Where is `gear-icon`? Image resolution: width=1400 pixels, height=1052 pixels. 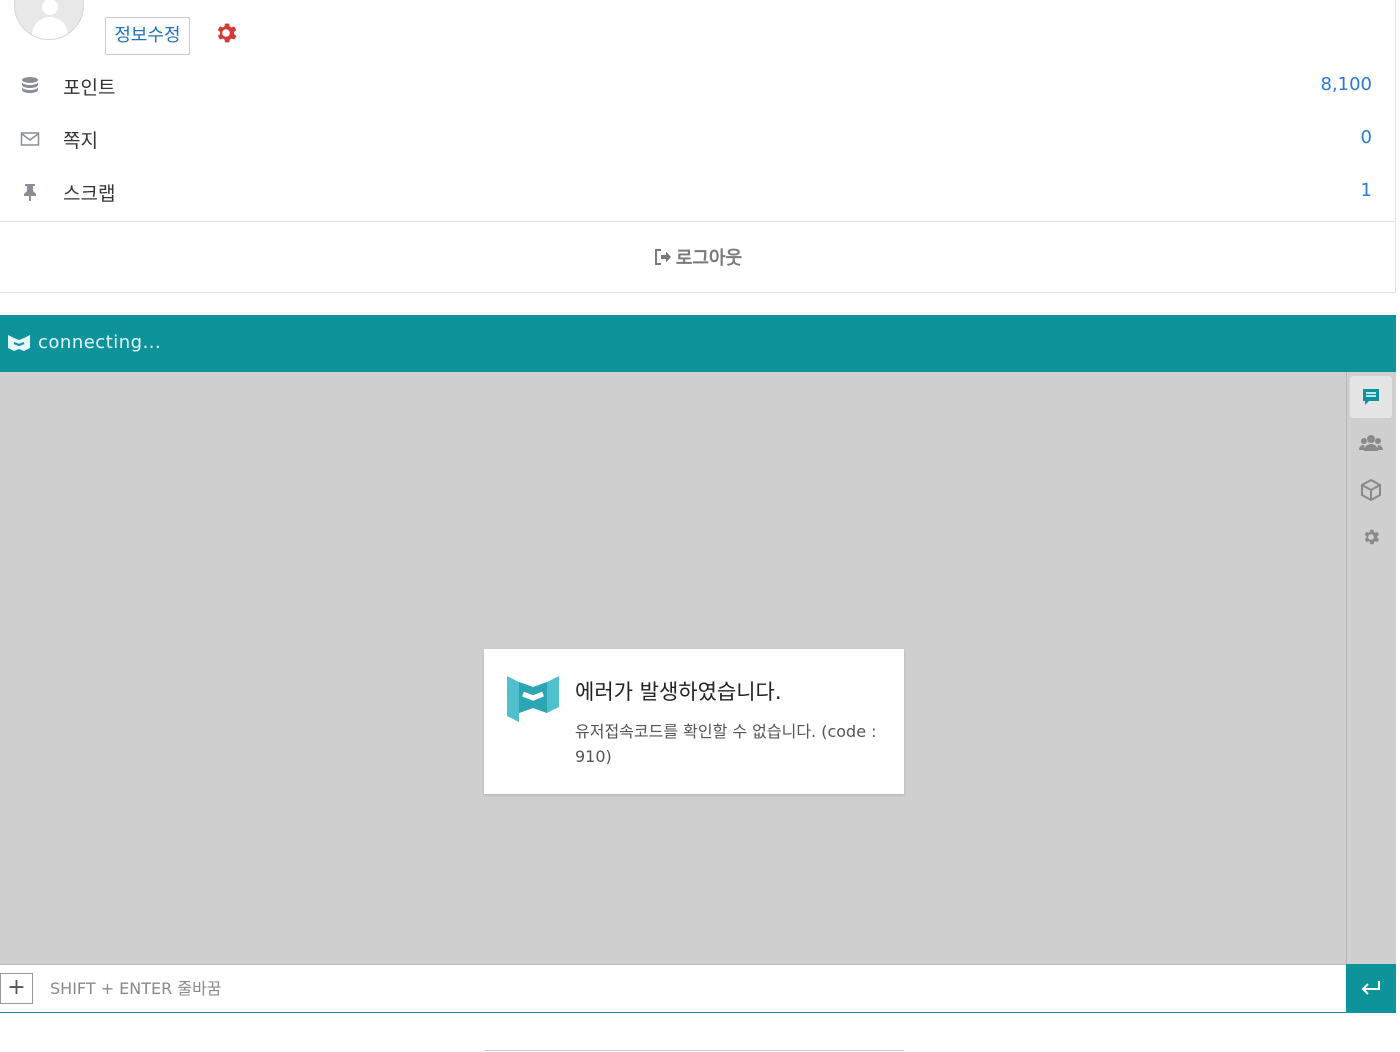
gear-icon is located at coordinates (1372, 537).